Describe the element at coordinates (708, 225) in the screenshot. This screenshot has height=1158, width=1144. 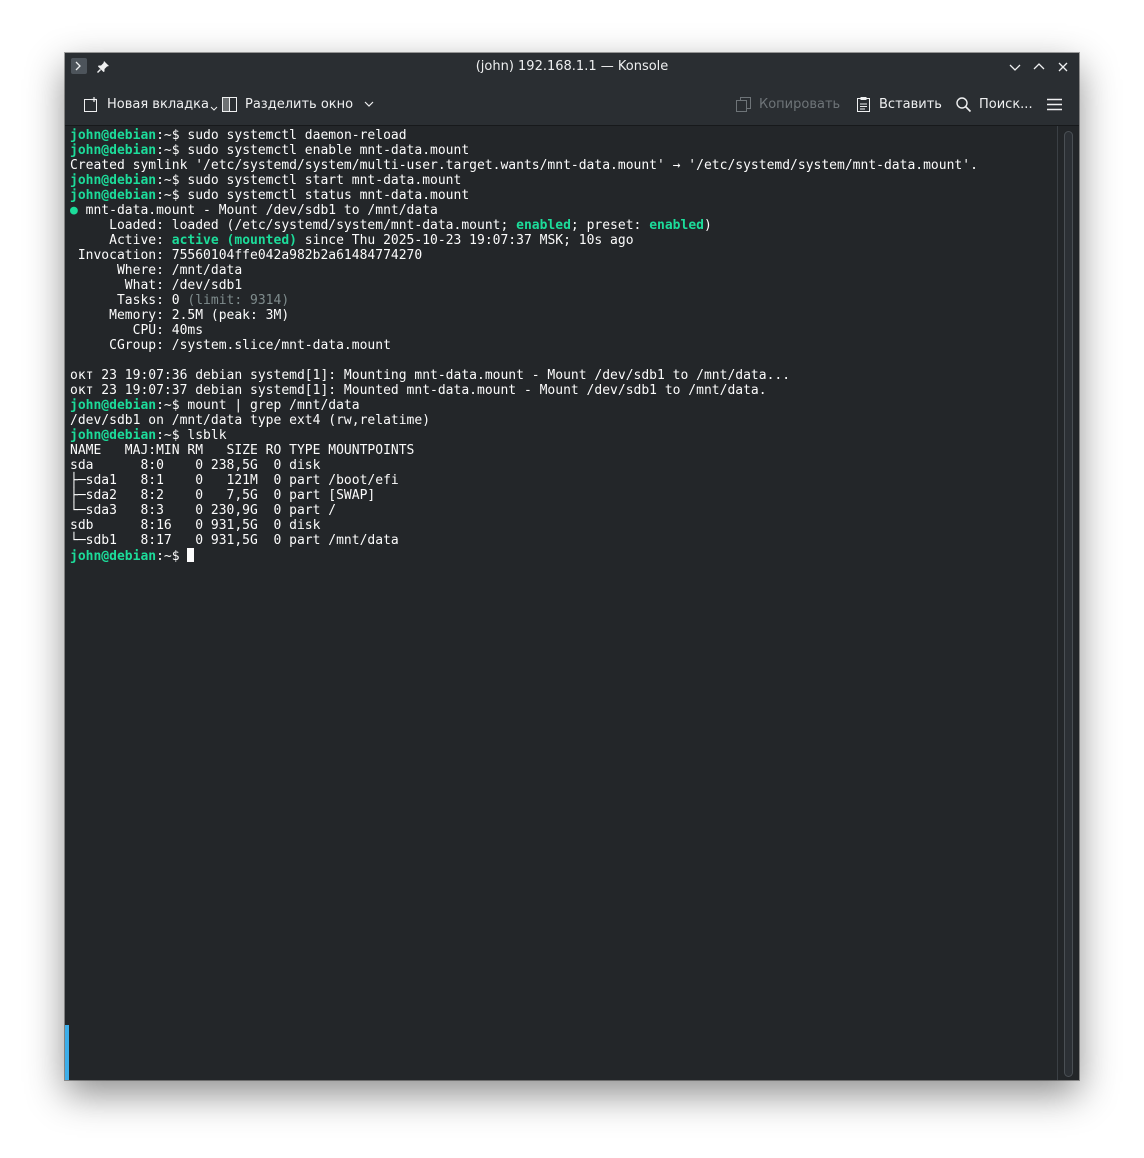
I see `output-line: )` at that location.